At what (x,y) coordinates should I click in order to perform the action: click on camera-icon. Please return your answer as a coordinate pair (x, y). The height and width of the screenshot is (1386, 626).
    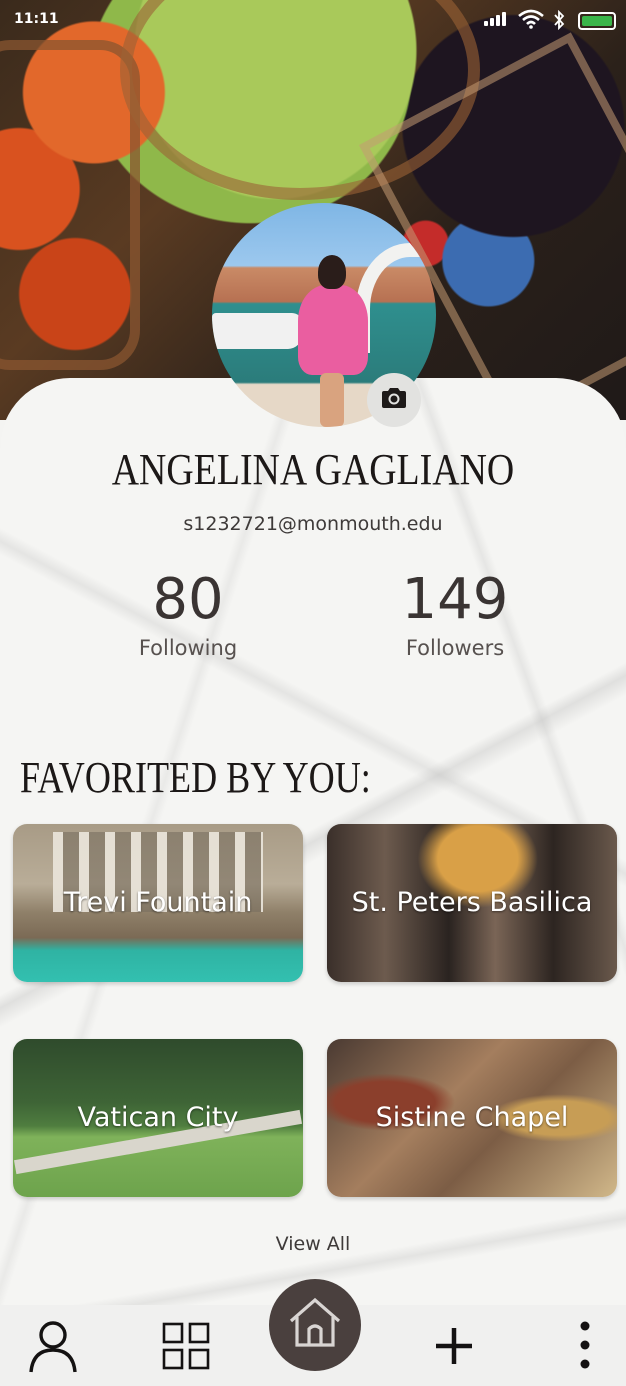
    Looking at the image, I should click on (394, 400).